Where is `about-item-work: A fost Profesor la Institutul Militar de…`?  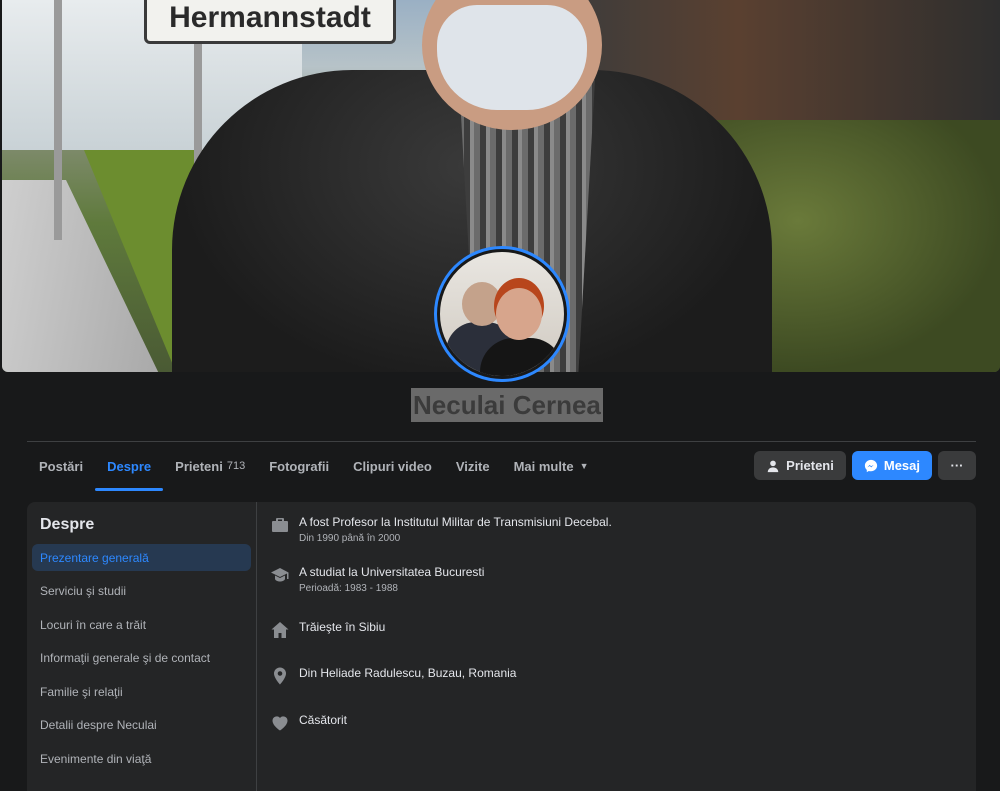 about-item-work: A fost Profesor la Institutul Militar de… is located at coordinates (616, 530).